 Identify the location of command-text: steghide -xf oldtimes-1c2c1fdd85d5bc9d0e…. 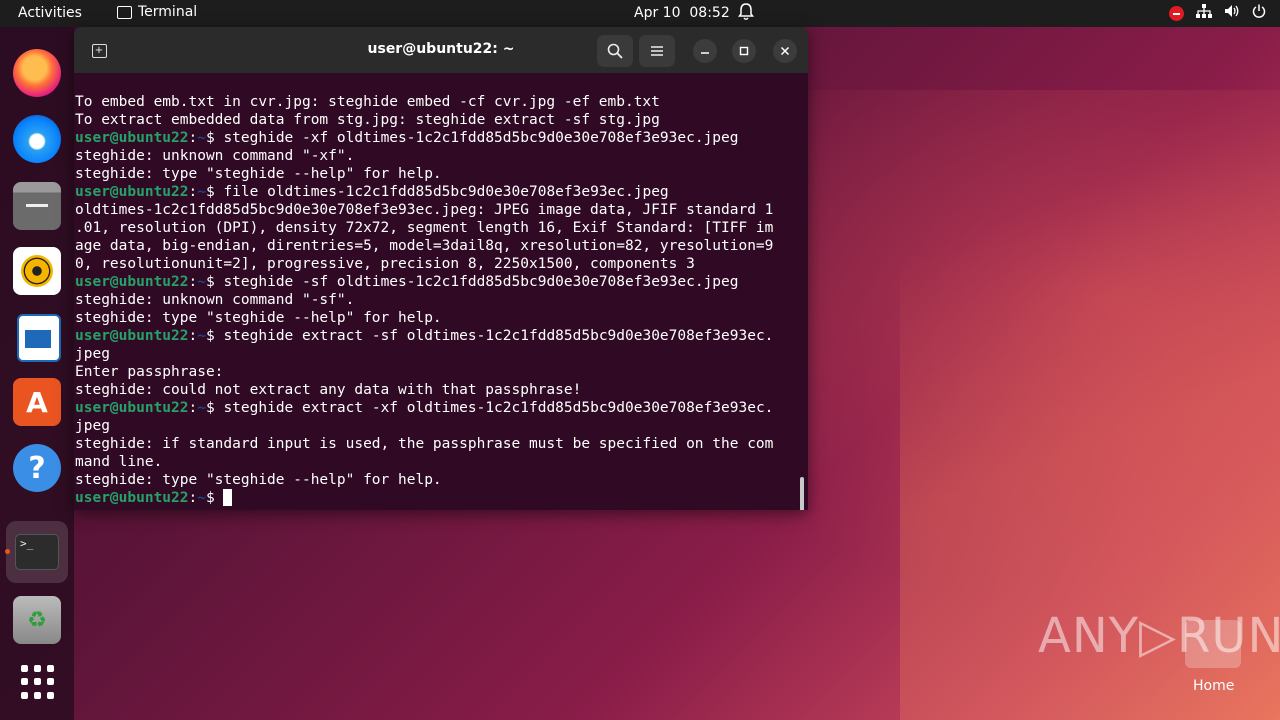
(481, 138).